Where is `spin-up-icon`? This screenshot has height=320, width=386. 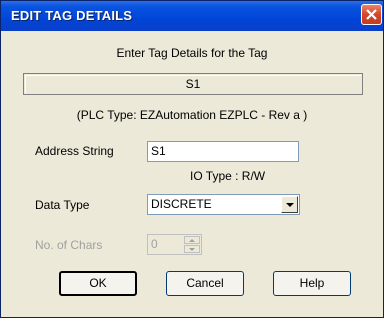
spin-up-icon is located at coordinates (192, 240).